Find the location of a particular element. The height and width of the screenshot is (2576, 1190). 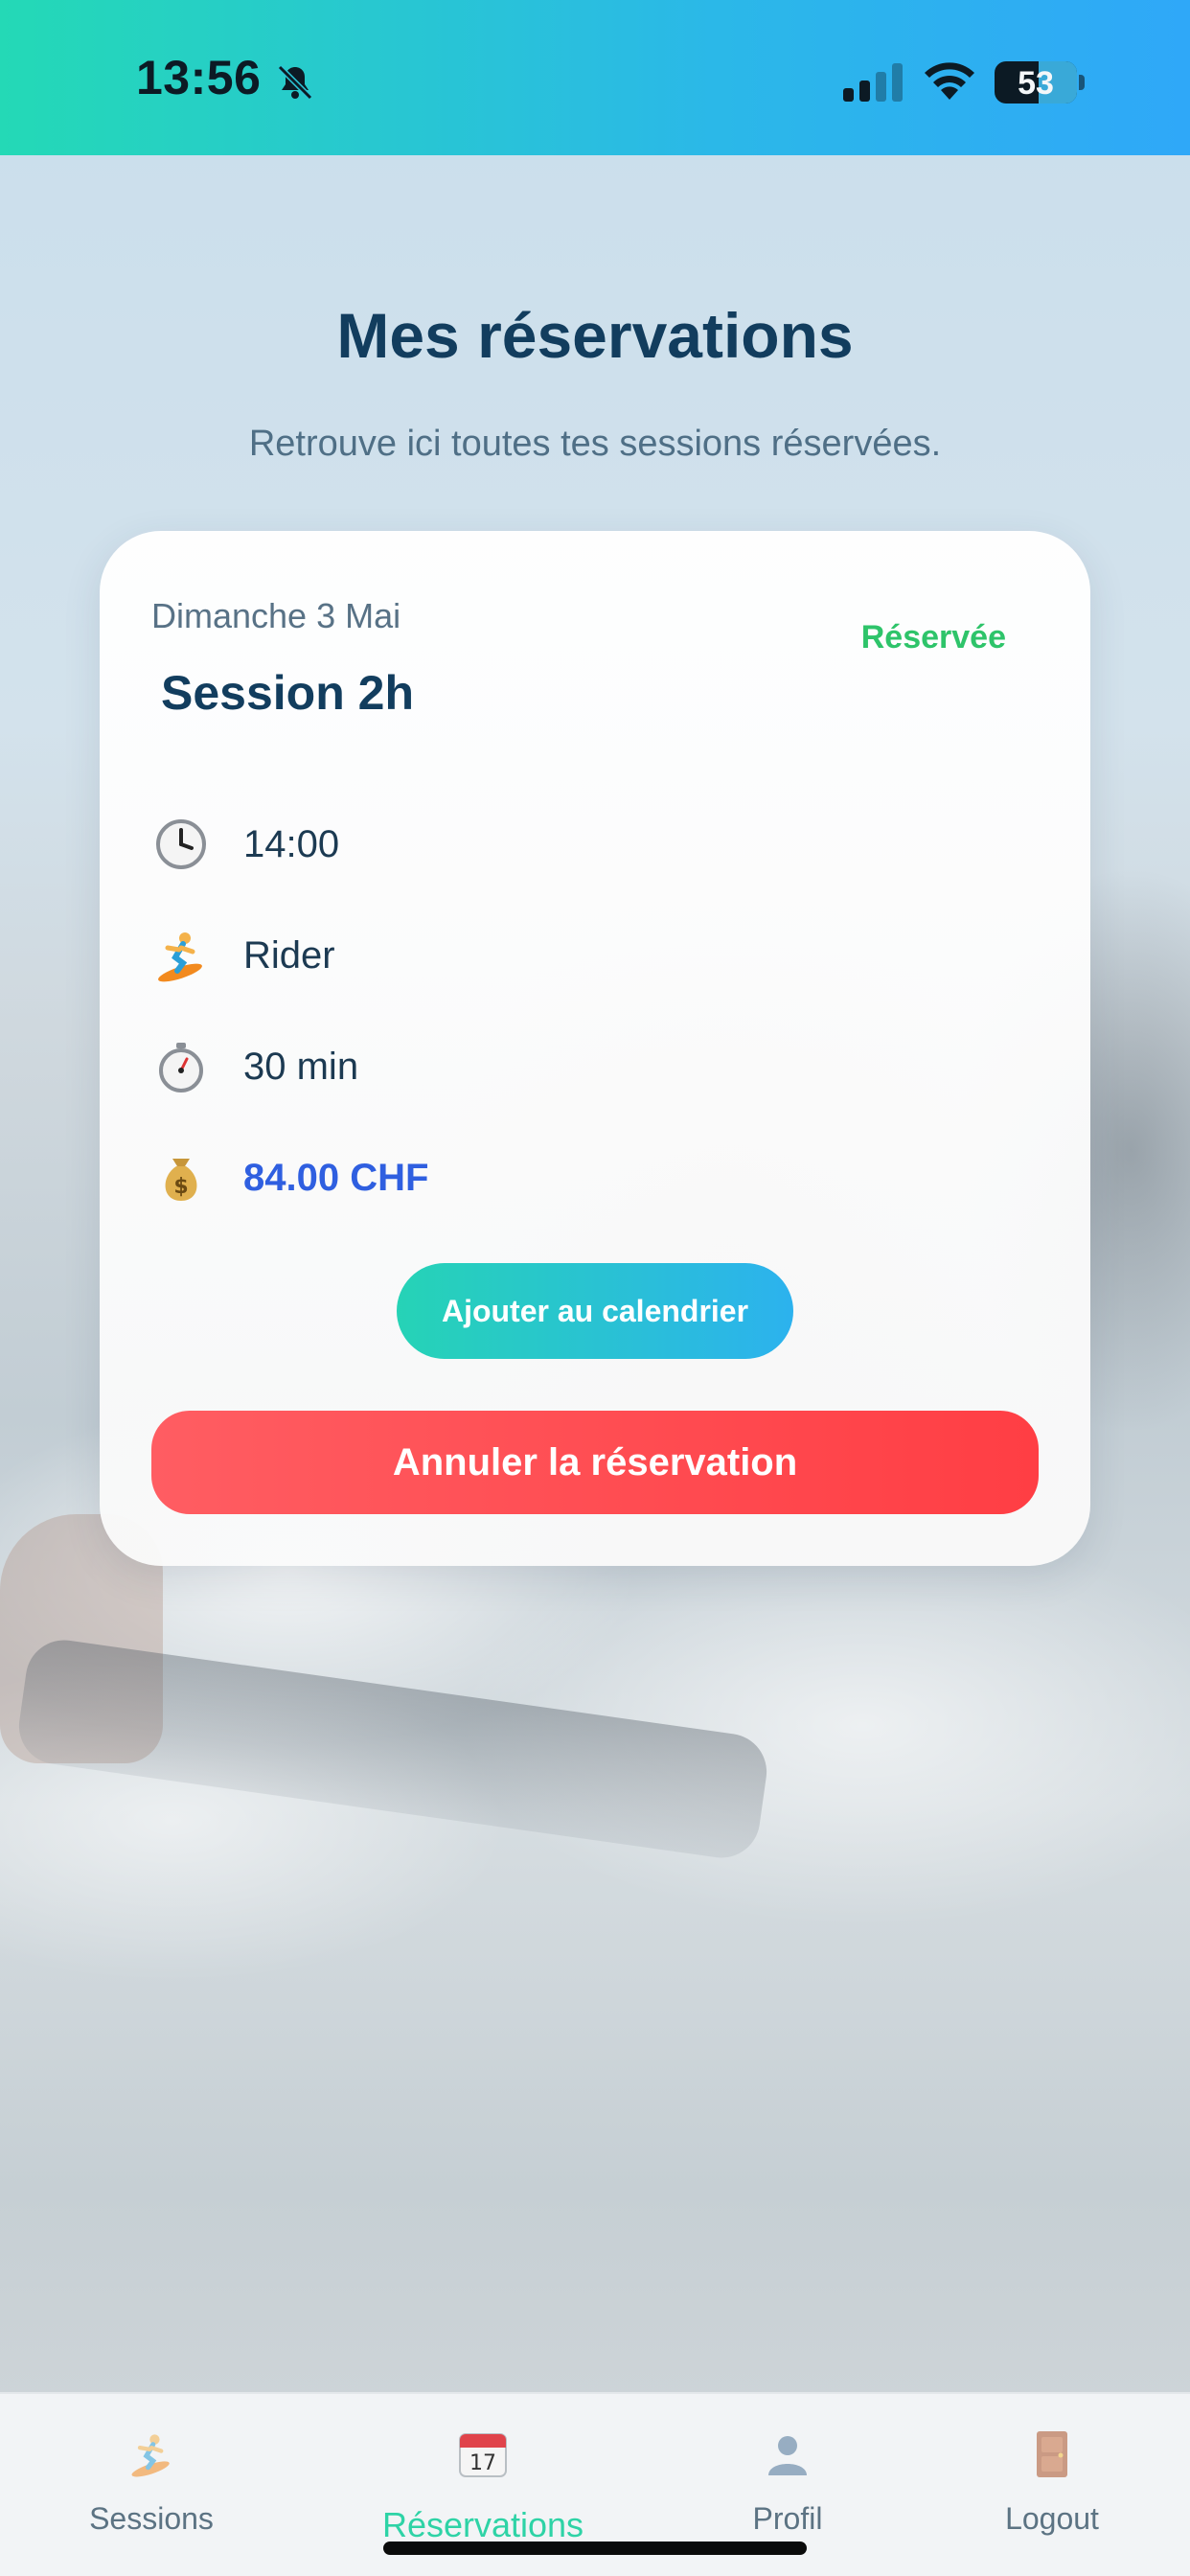

add-to-calendar-button: Ajouter au calendrier is located at coordinates (595, 1311).